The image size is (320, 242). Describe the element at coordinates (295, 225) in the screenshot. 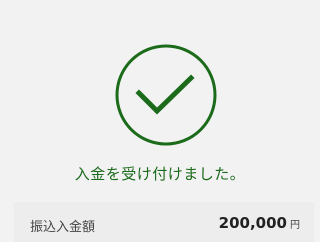

I see `deposit-amount-unit: 円` at that location.